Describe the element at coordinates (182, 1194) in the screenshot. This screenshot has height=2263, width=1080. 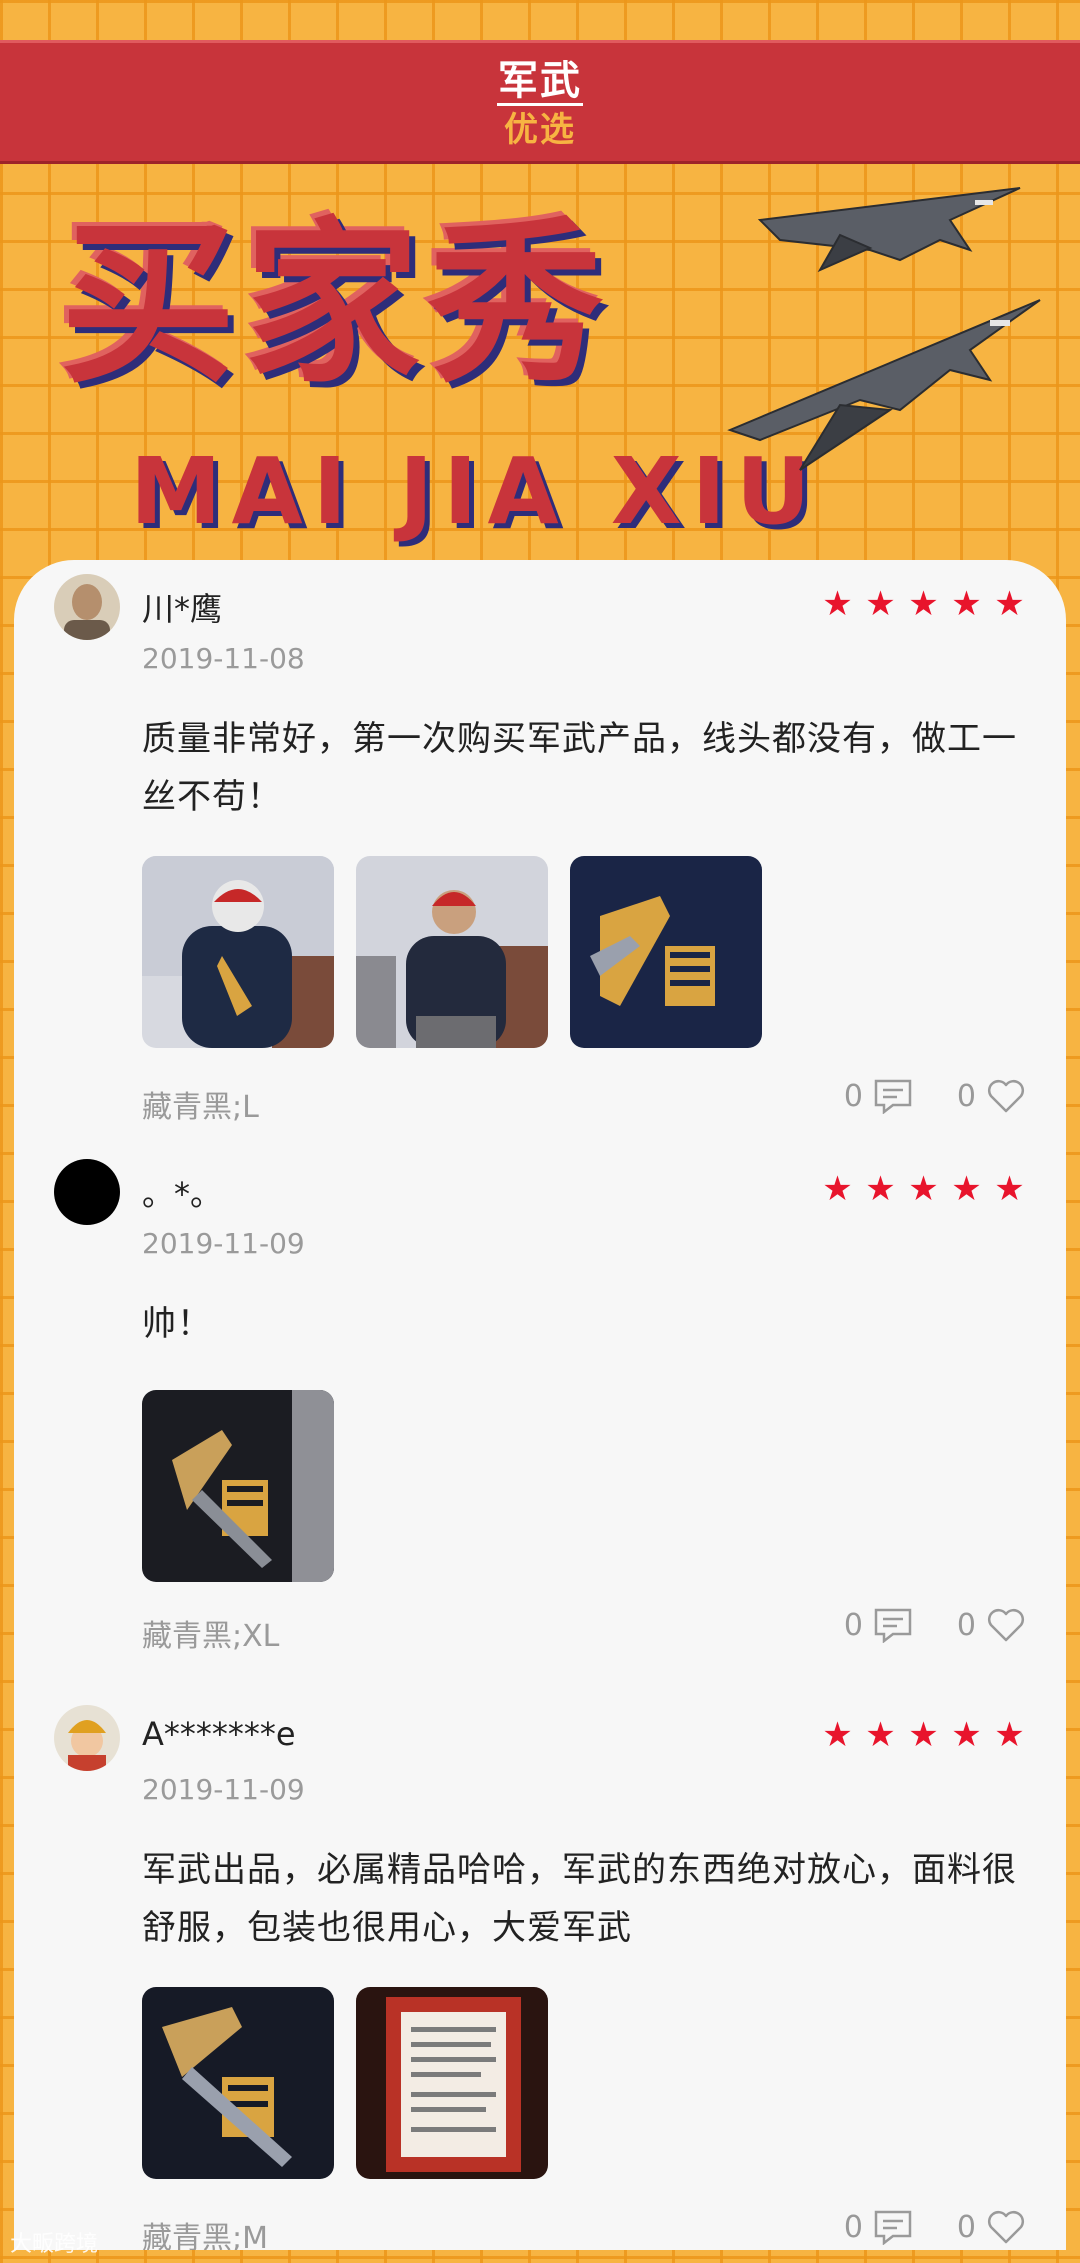
I see `username: 。*。` at that location.